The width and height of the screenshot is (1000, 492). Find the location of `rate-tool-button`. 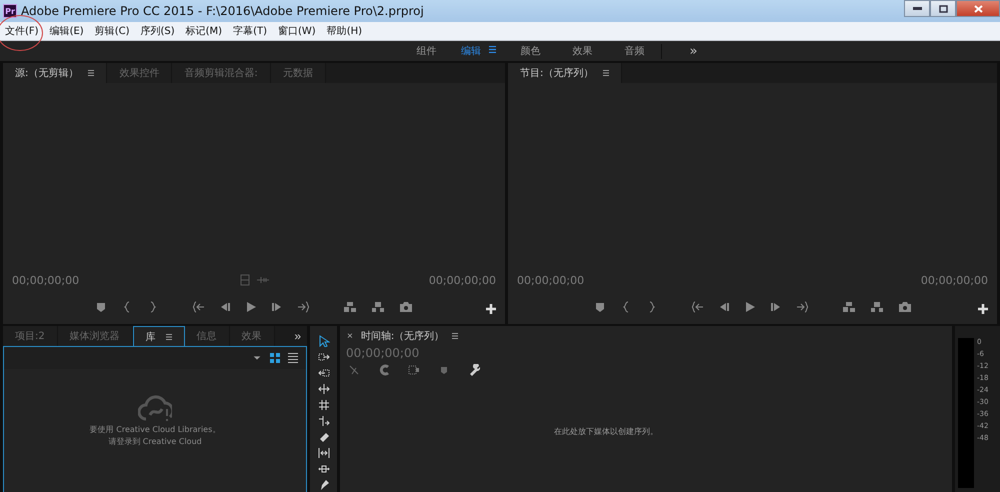

rate-tool-button is located at coordinates (323, 405).